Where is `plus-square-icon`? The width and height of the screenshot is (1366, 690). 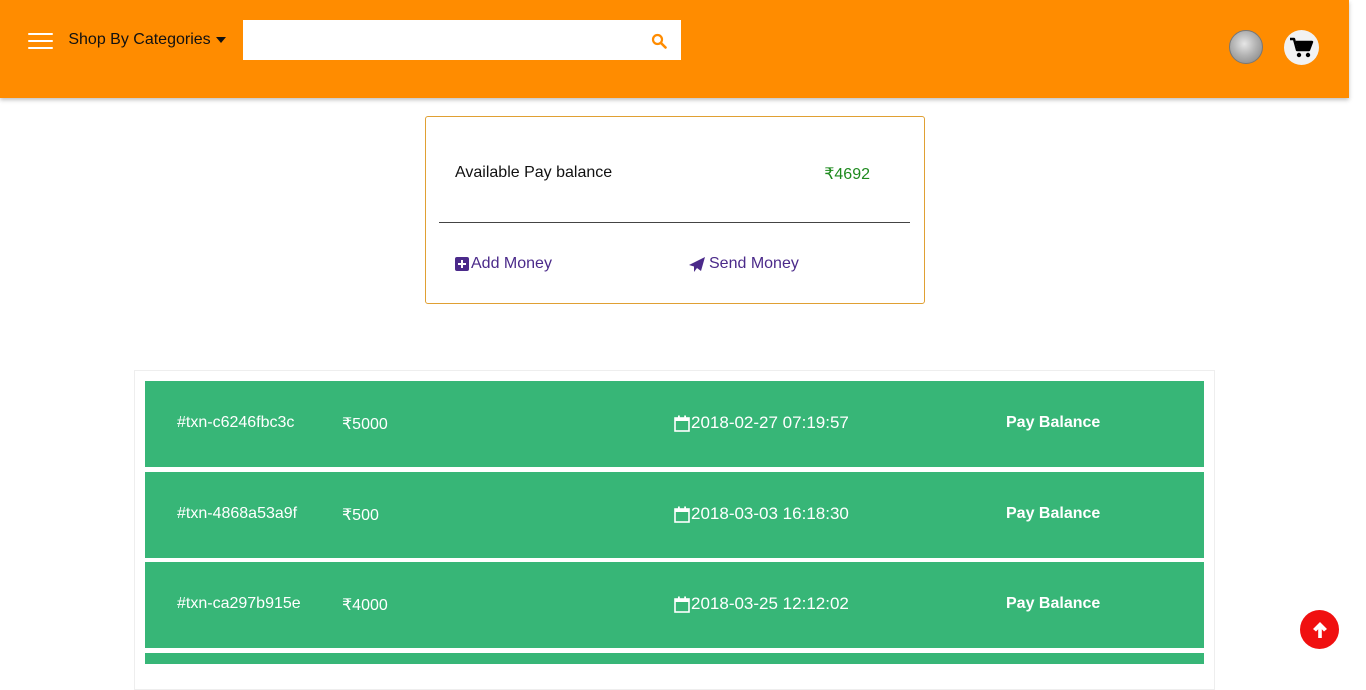
plus-square-icon is located at coordinates (462, 264).